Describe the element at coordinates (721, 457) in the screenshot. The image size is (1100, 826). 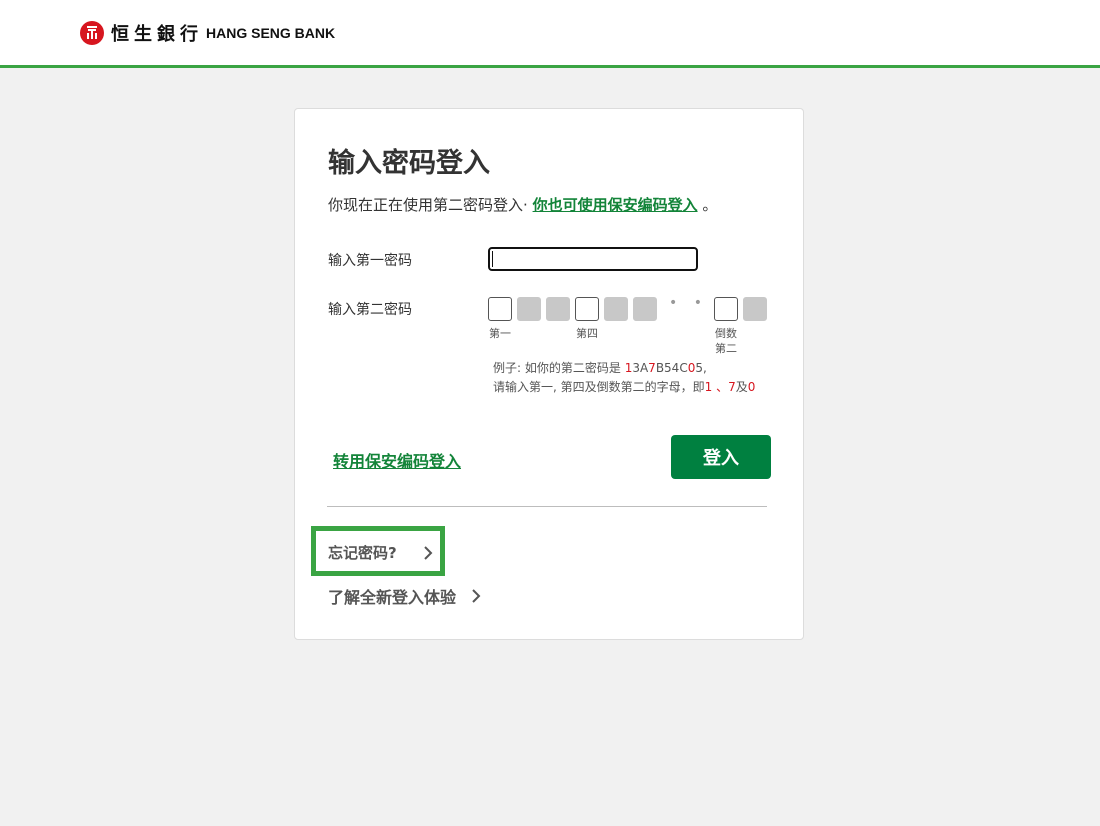
I see `login-button: 登入` at that location.